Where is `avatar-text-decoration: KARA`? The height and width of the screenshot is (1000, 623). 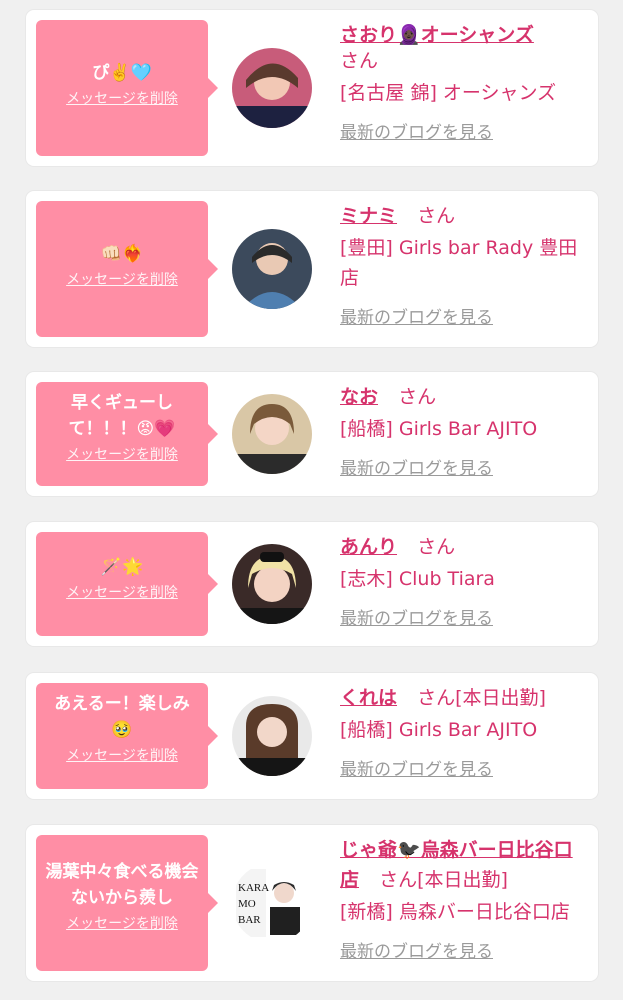
avatar-text-decoration: KARA is located at coordinates (253, 888).